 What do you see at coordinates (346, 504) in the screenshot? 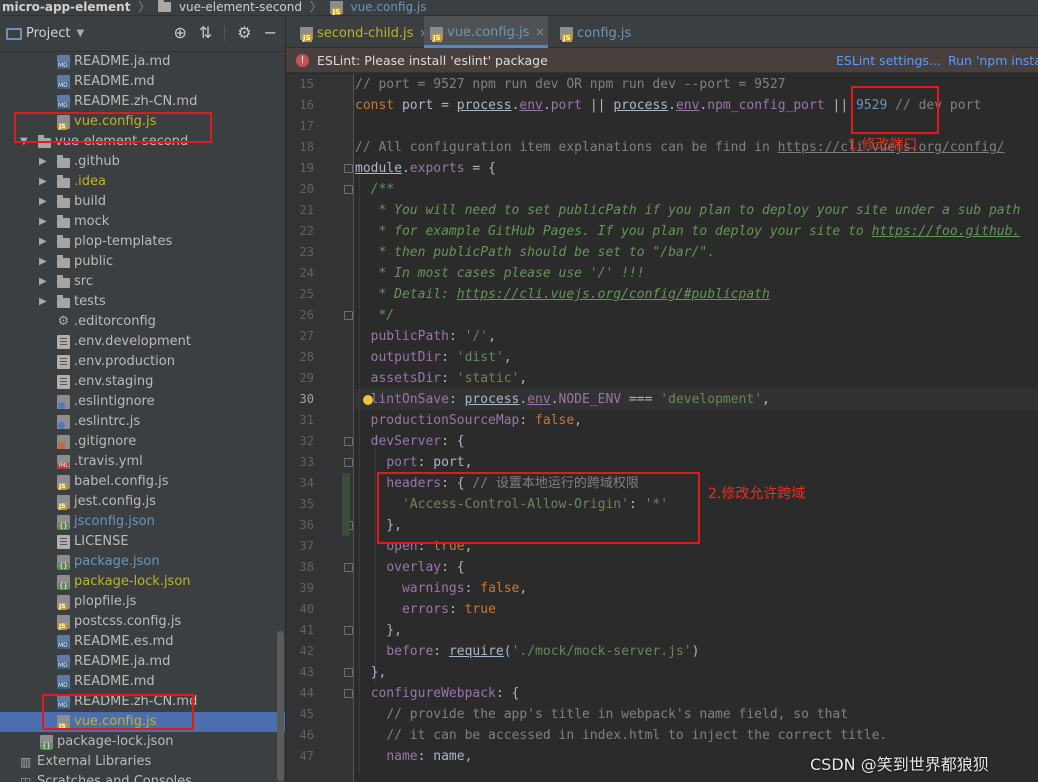
I see `vcs-change-marker` at bounding box center [346, 504].